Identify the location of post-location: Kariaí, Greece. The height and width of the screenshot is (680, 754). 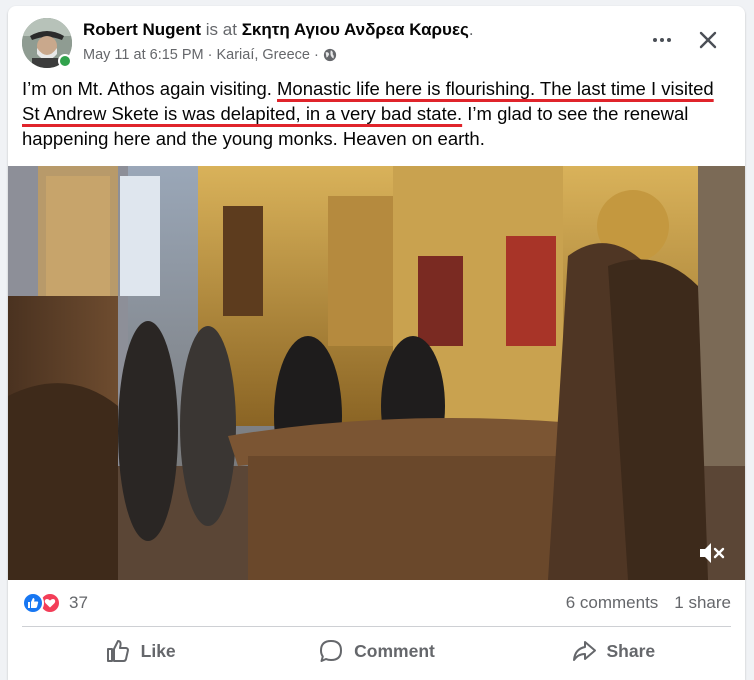
(263, 55).